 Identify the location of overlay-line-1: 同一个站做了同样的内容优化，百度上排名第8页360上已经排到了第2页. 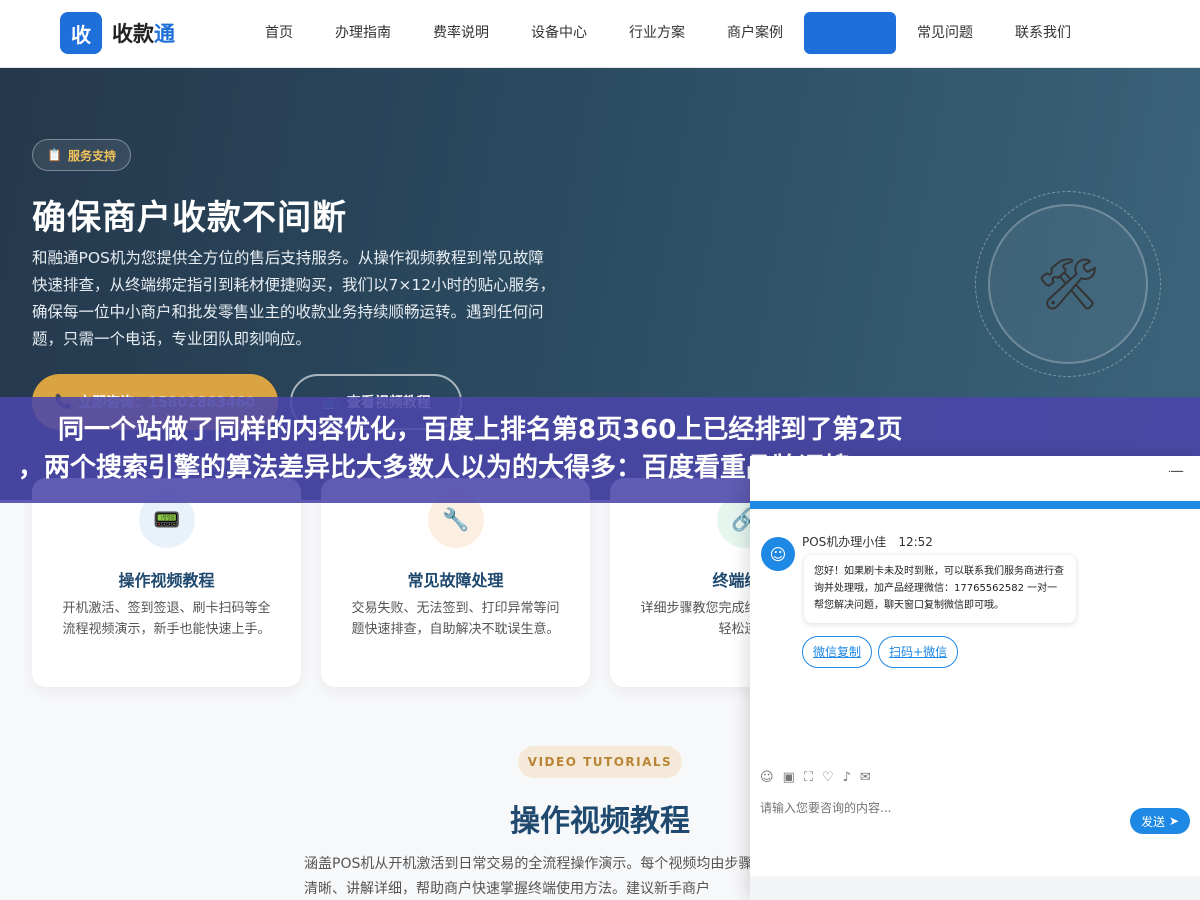
(480, 430).